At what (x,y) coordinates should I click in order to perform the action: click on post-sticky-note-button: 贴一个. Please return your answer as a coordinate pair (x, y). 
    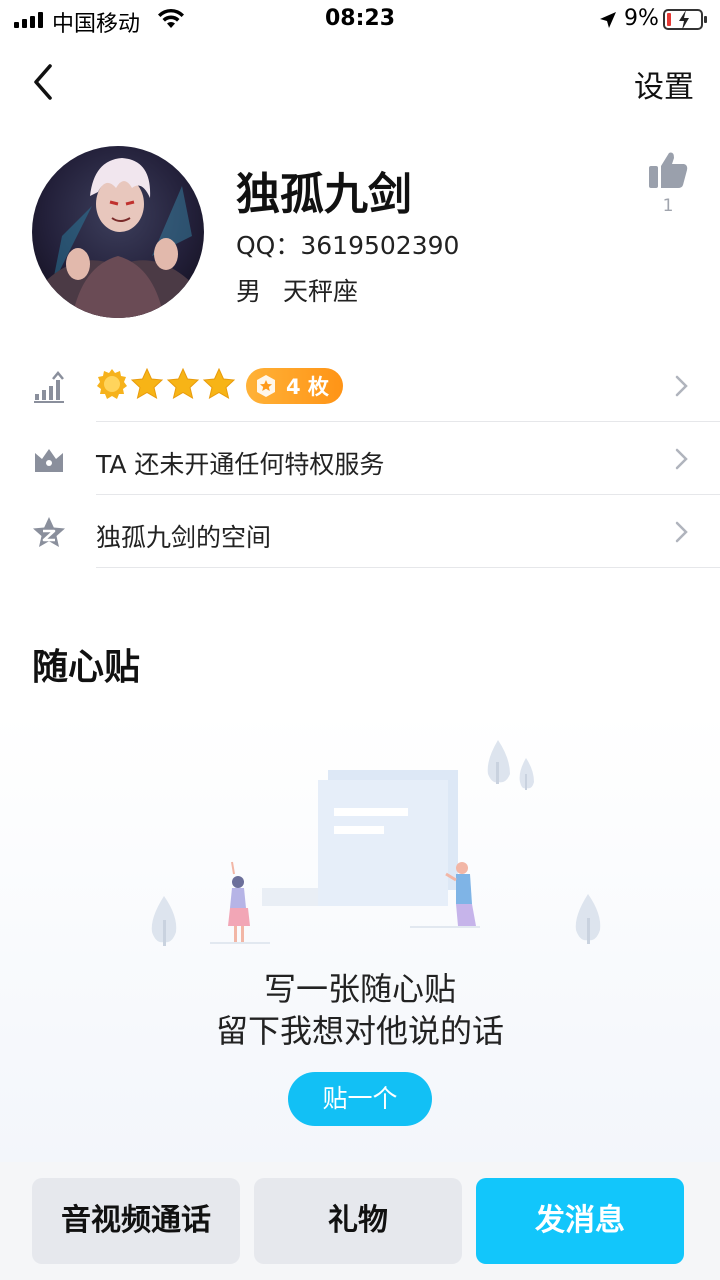
    Looking at the image, I should click on (360, 1099).